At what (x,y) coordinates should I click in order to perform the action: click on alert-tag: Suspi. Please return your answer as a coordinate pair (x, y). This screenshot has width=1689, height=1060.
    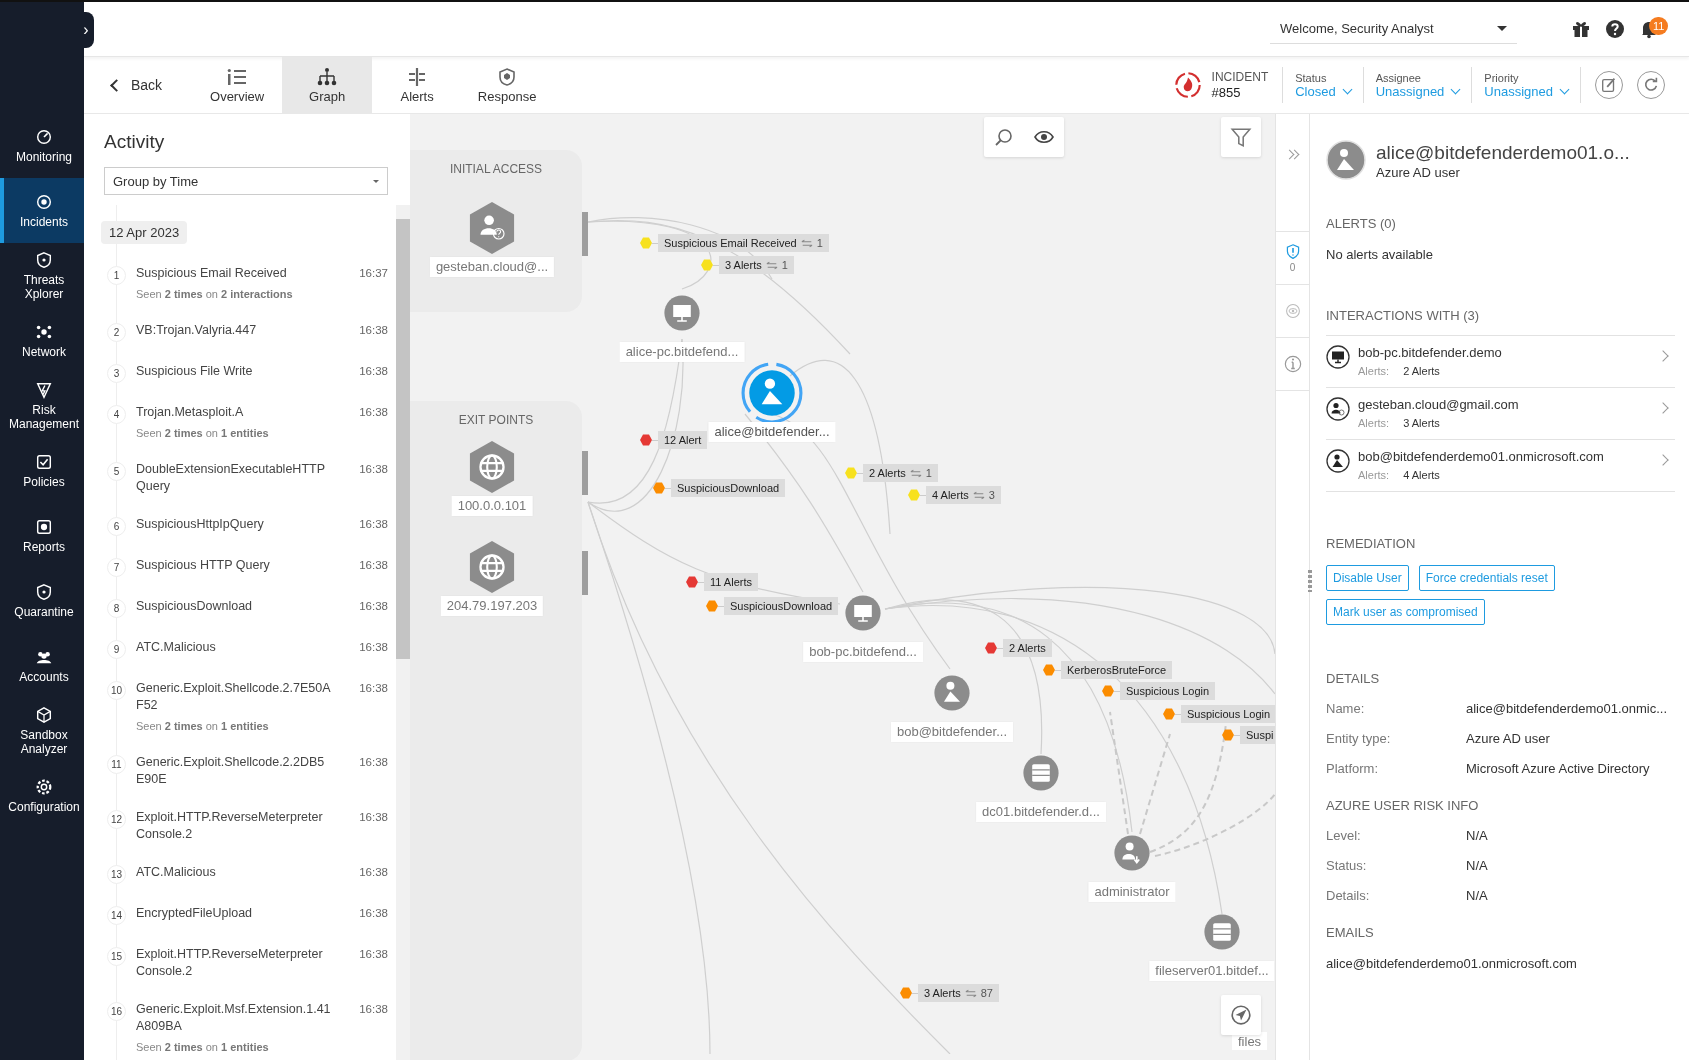
    Looking at the image, I should click on (1257, 735).